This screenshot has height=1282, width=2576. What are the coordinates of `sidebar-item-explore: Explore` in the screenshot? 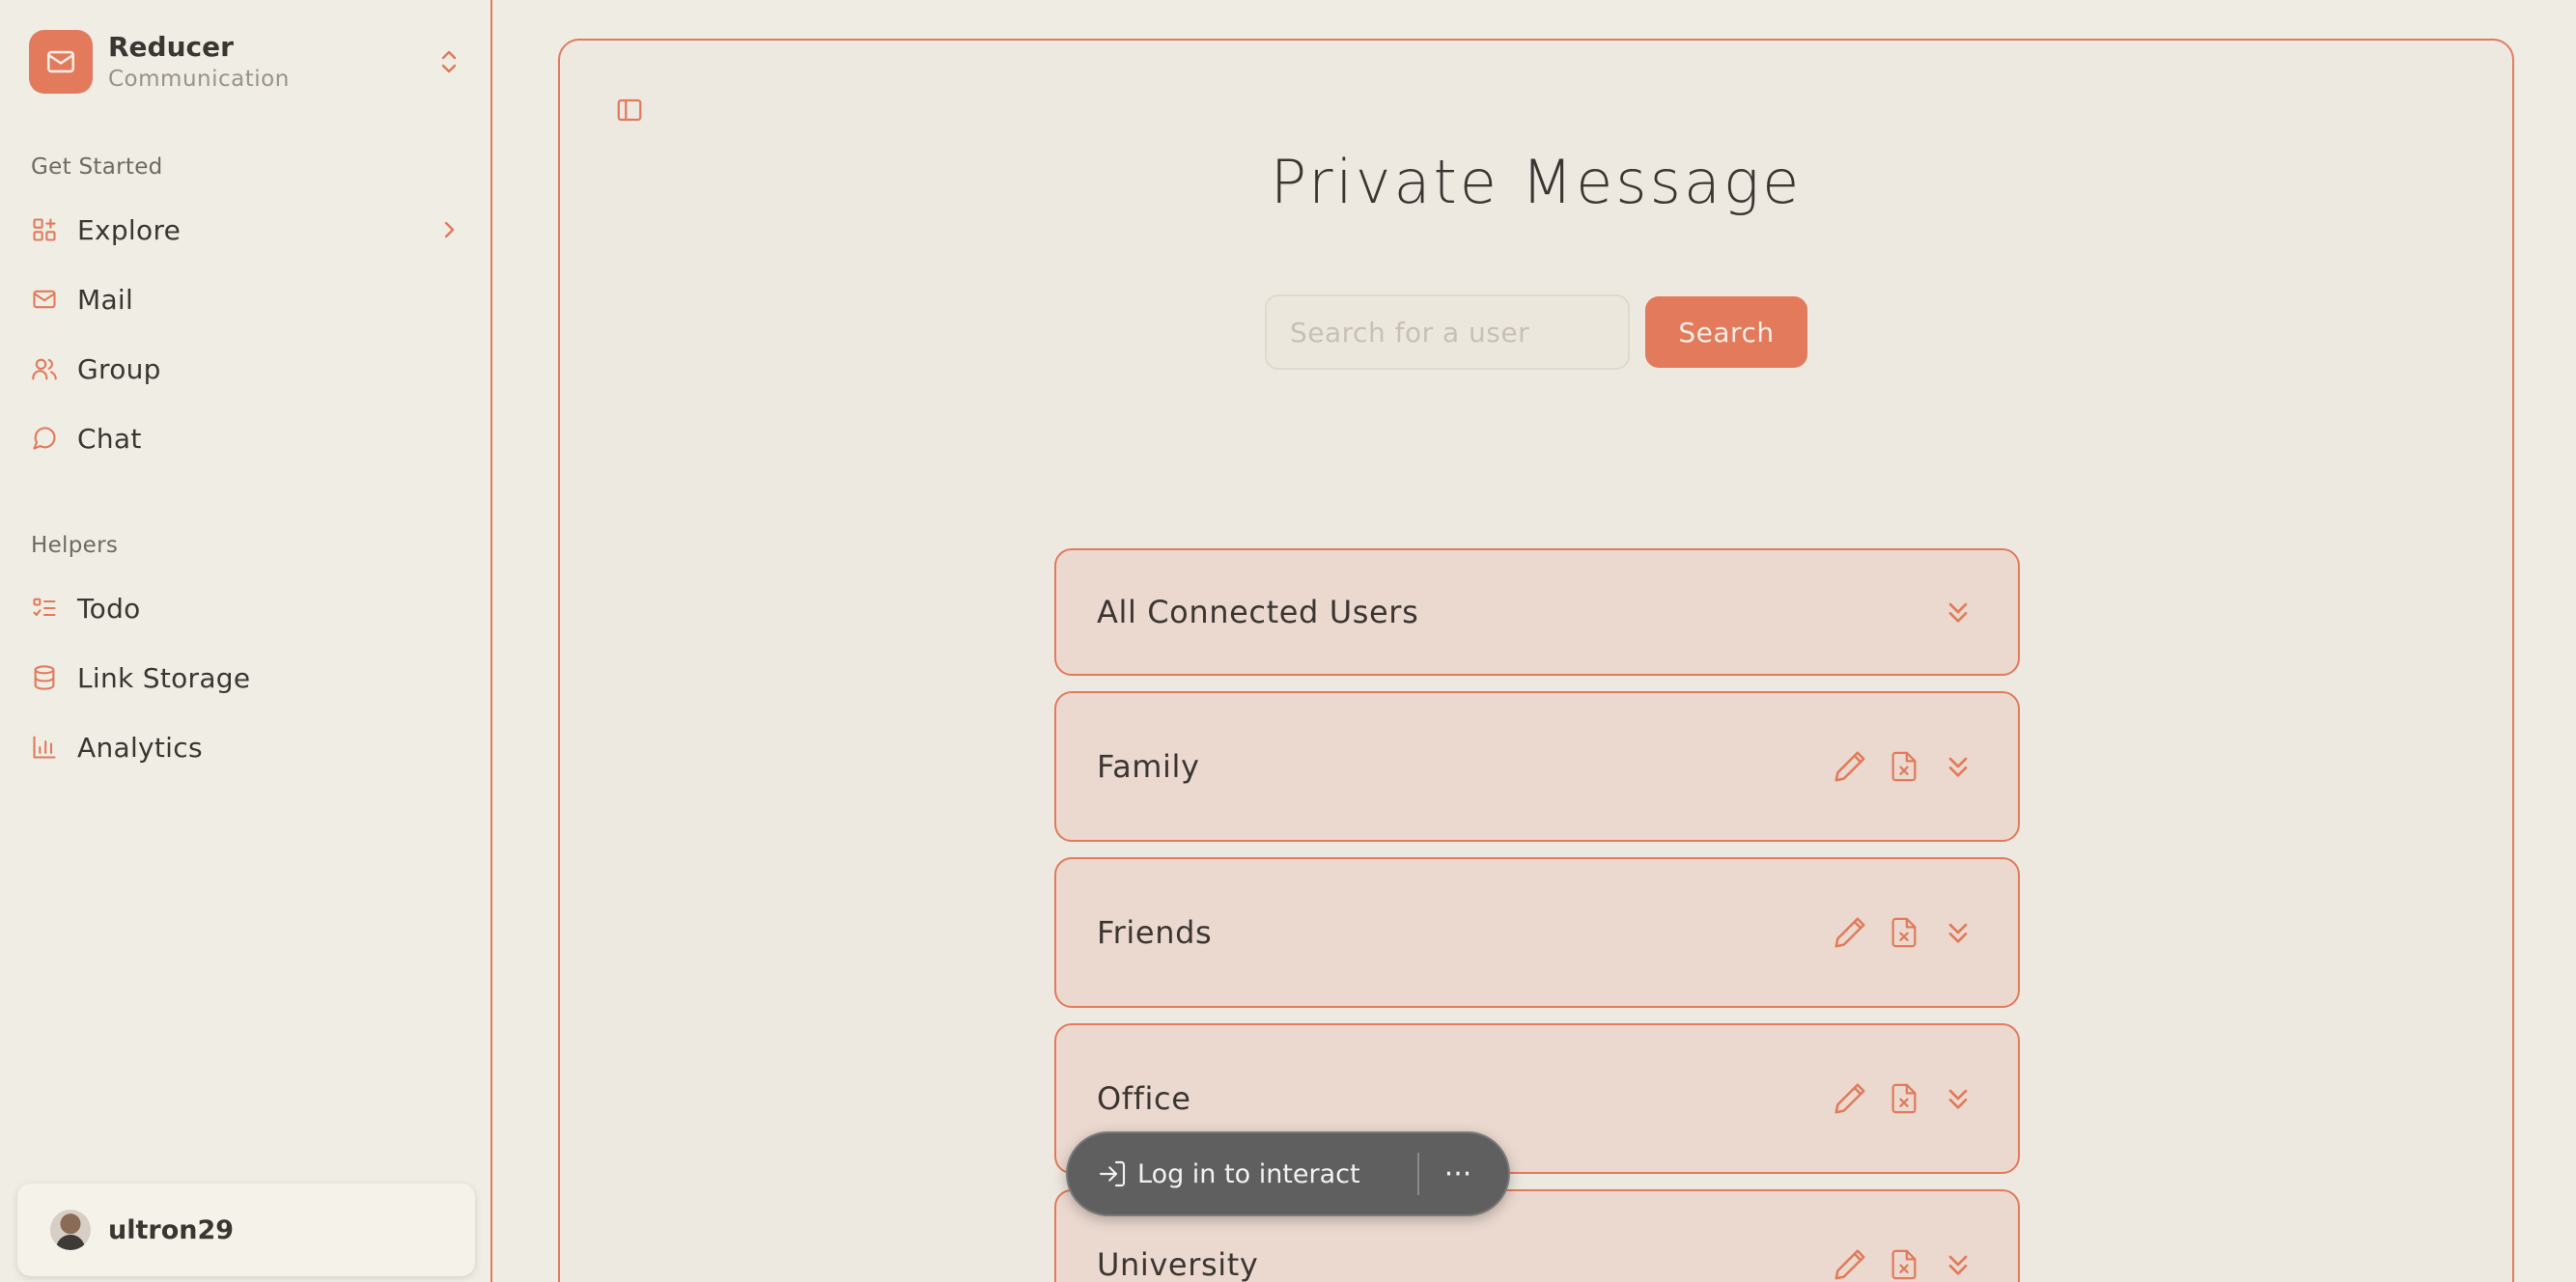 It's located at (246, 230).